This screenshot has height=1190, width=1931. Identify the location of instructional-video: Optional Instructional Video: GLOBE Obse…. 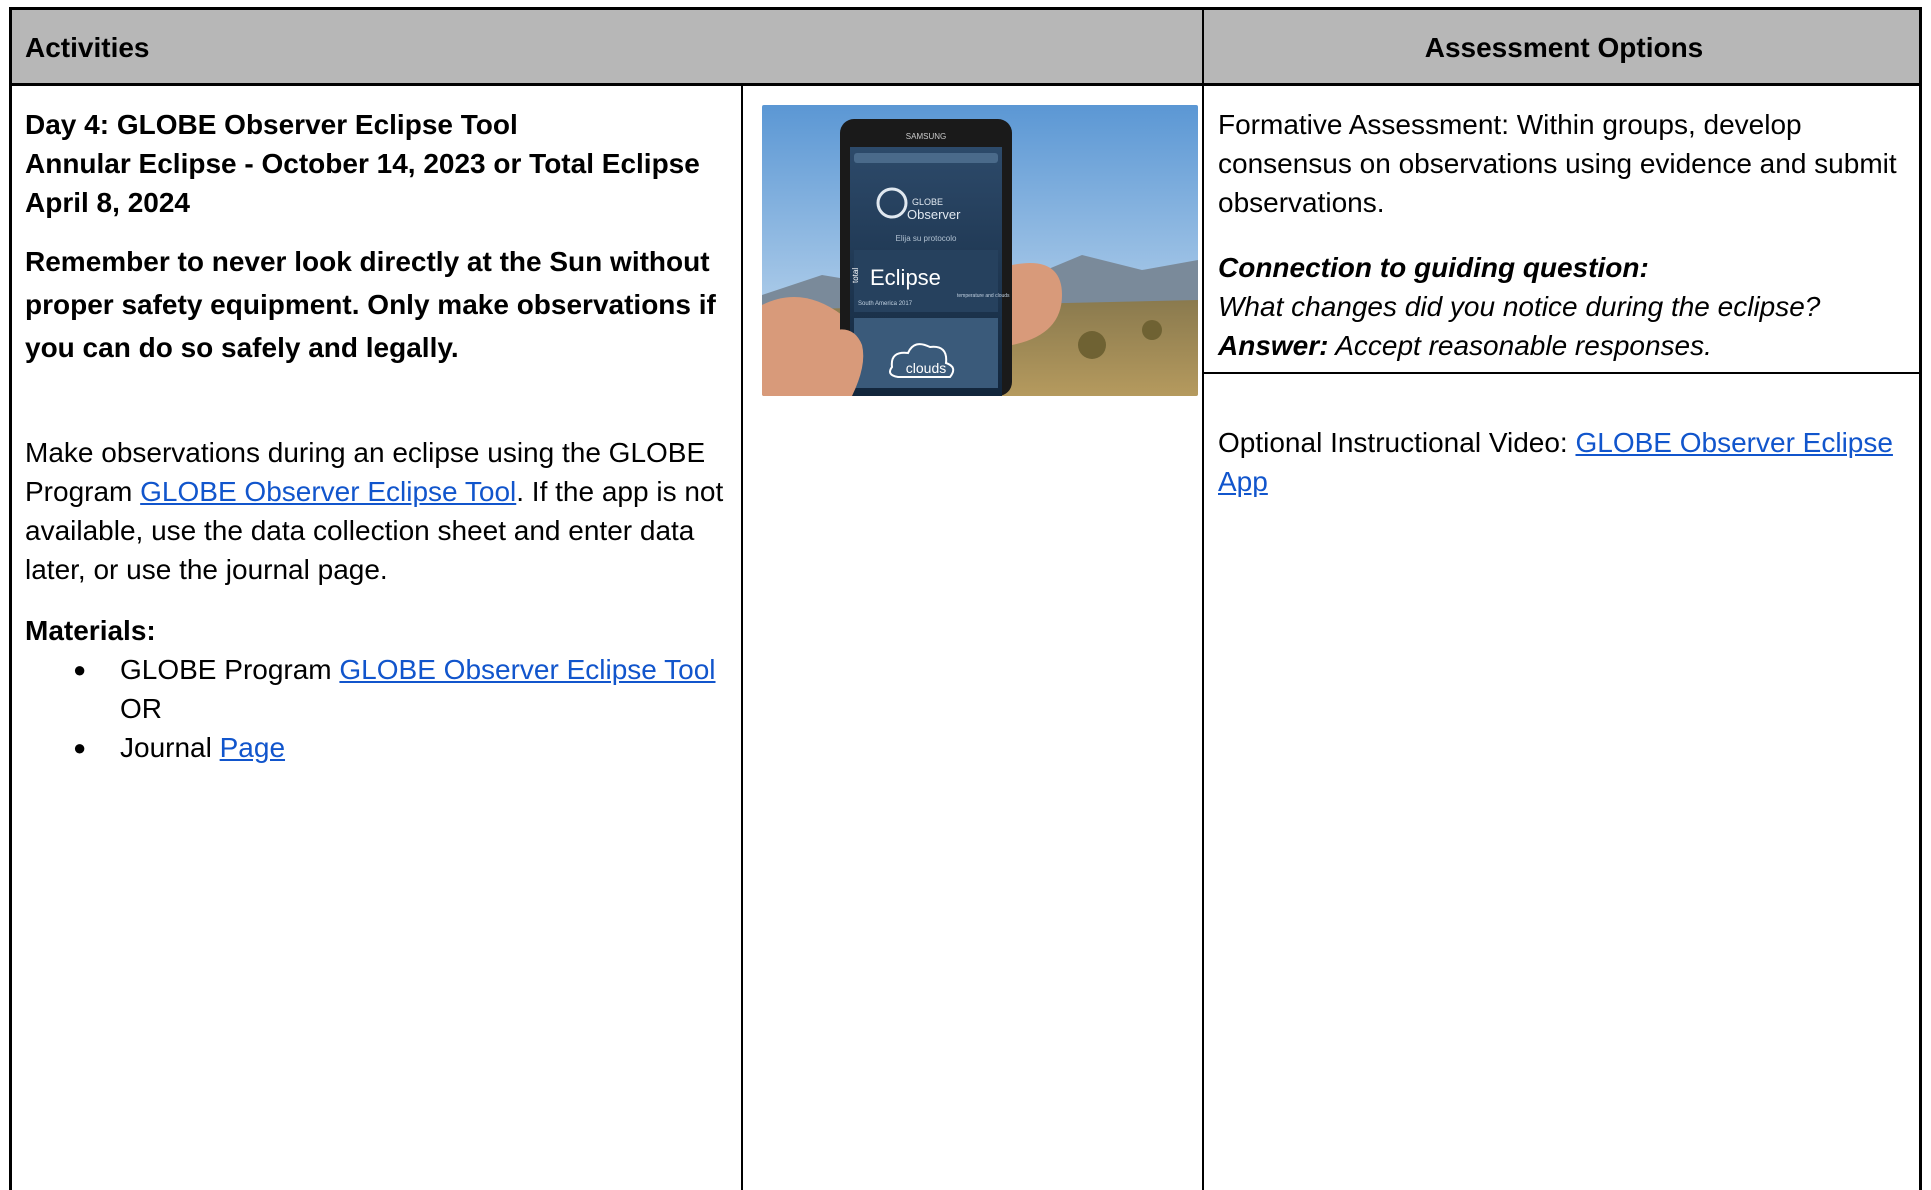
(1555, 462).